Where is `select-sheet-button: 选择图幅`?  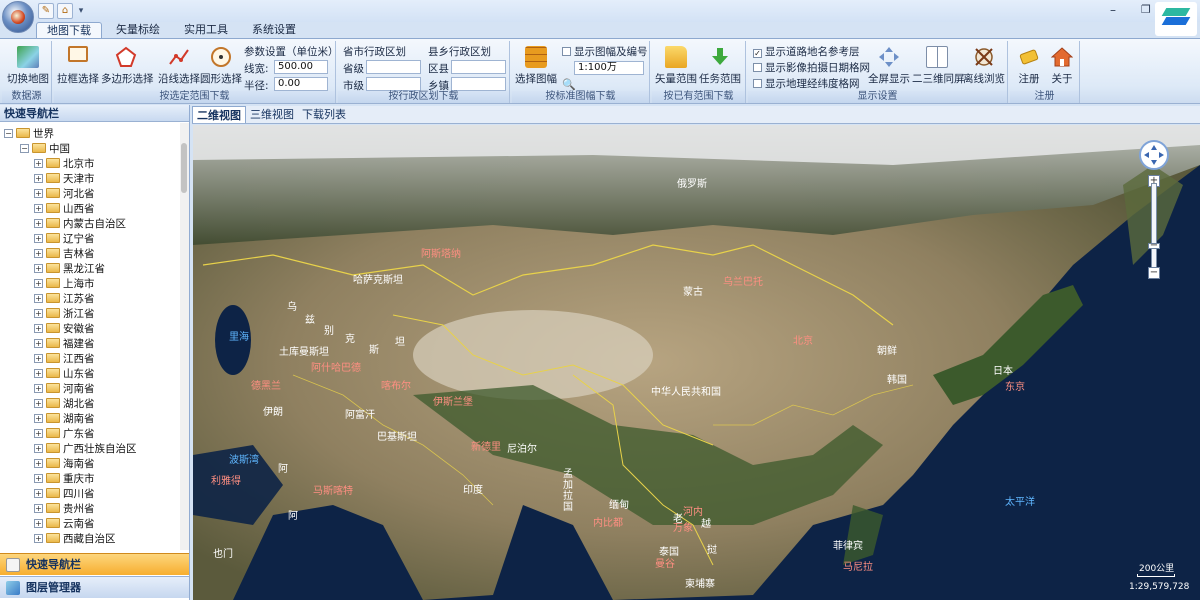
select-sheet-button: 选择图幅 is located at coordinates (536, 66).